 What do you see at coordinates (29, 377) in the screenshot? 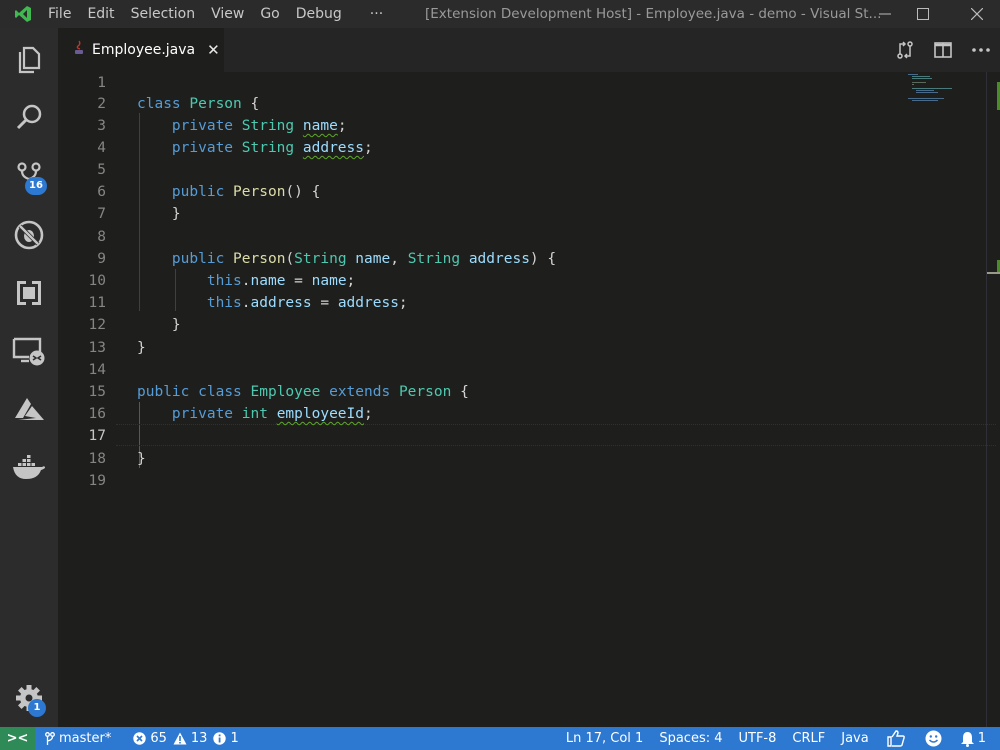
I see `activity-bar: 16 1` at bounding box center [29, 377].